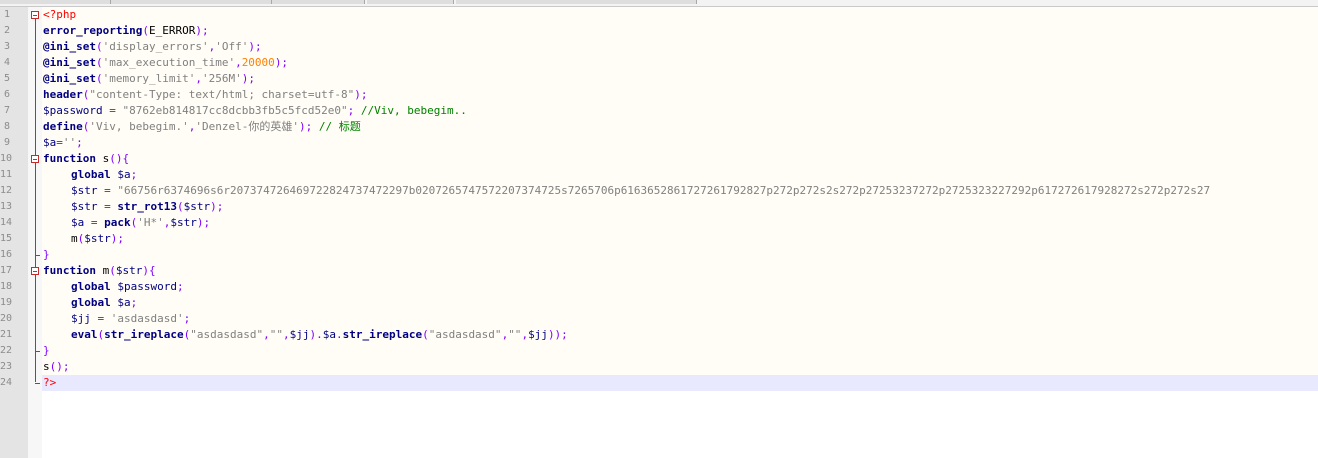  What do you see at coordinates (6, 366) in the screenshot?
I see `line-number: 23` at bounding box center [6, 366].